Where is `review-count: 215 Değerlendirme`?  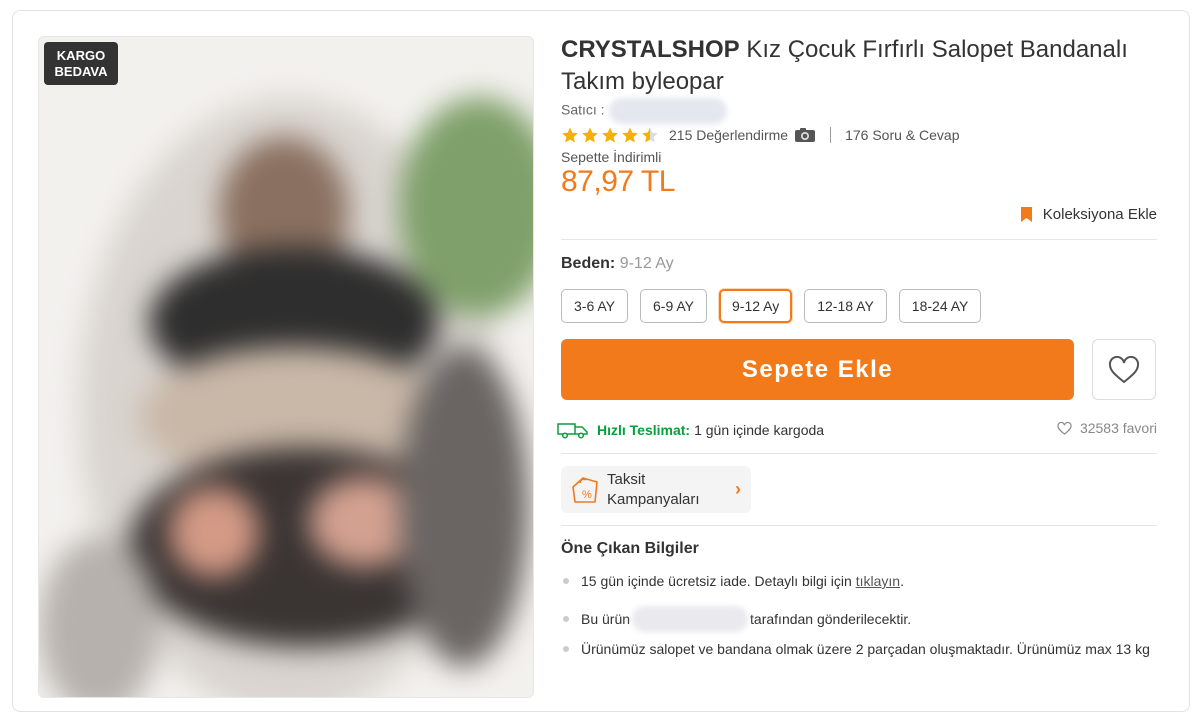 review-count: 215 Değerlendirme is located at coordinates (728, 135).